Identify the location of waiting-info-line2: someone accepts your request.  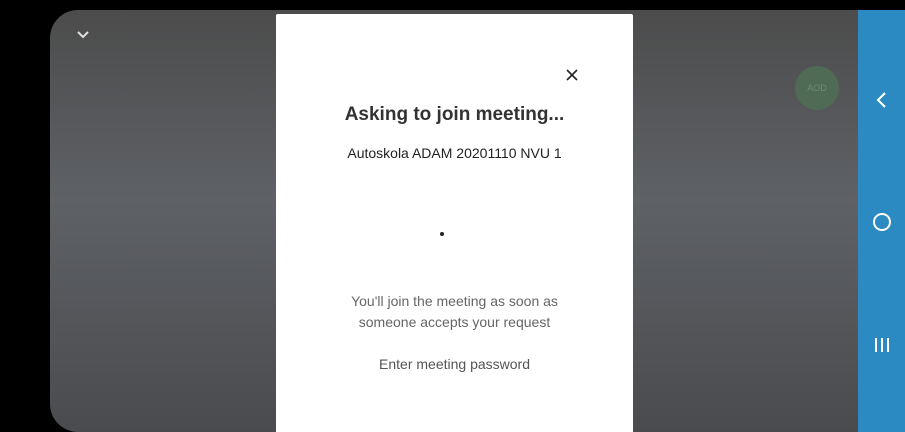
(454, 322).